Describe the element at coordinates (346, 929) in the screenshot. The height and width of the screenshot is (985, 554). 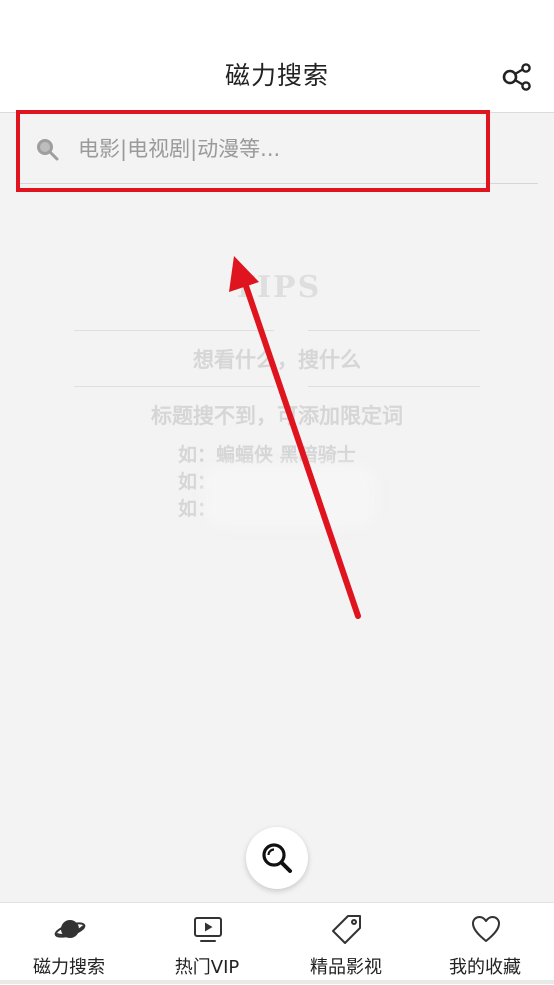
I see `tag-icon` at that location.